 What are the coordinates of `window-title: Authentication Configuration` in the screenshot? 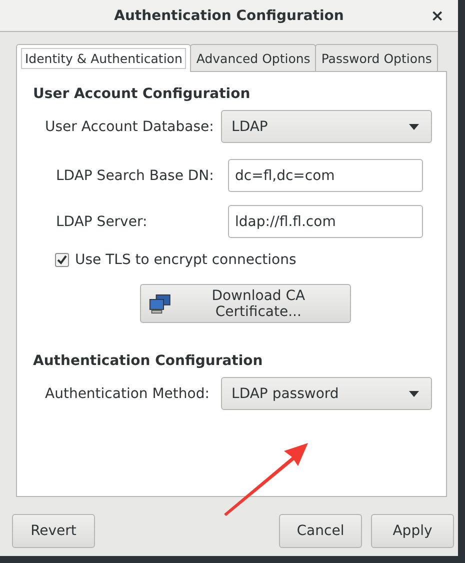 It's located at (229, 16).